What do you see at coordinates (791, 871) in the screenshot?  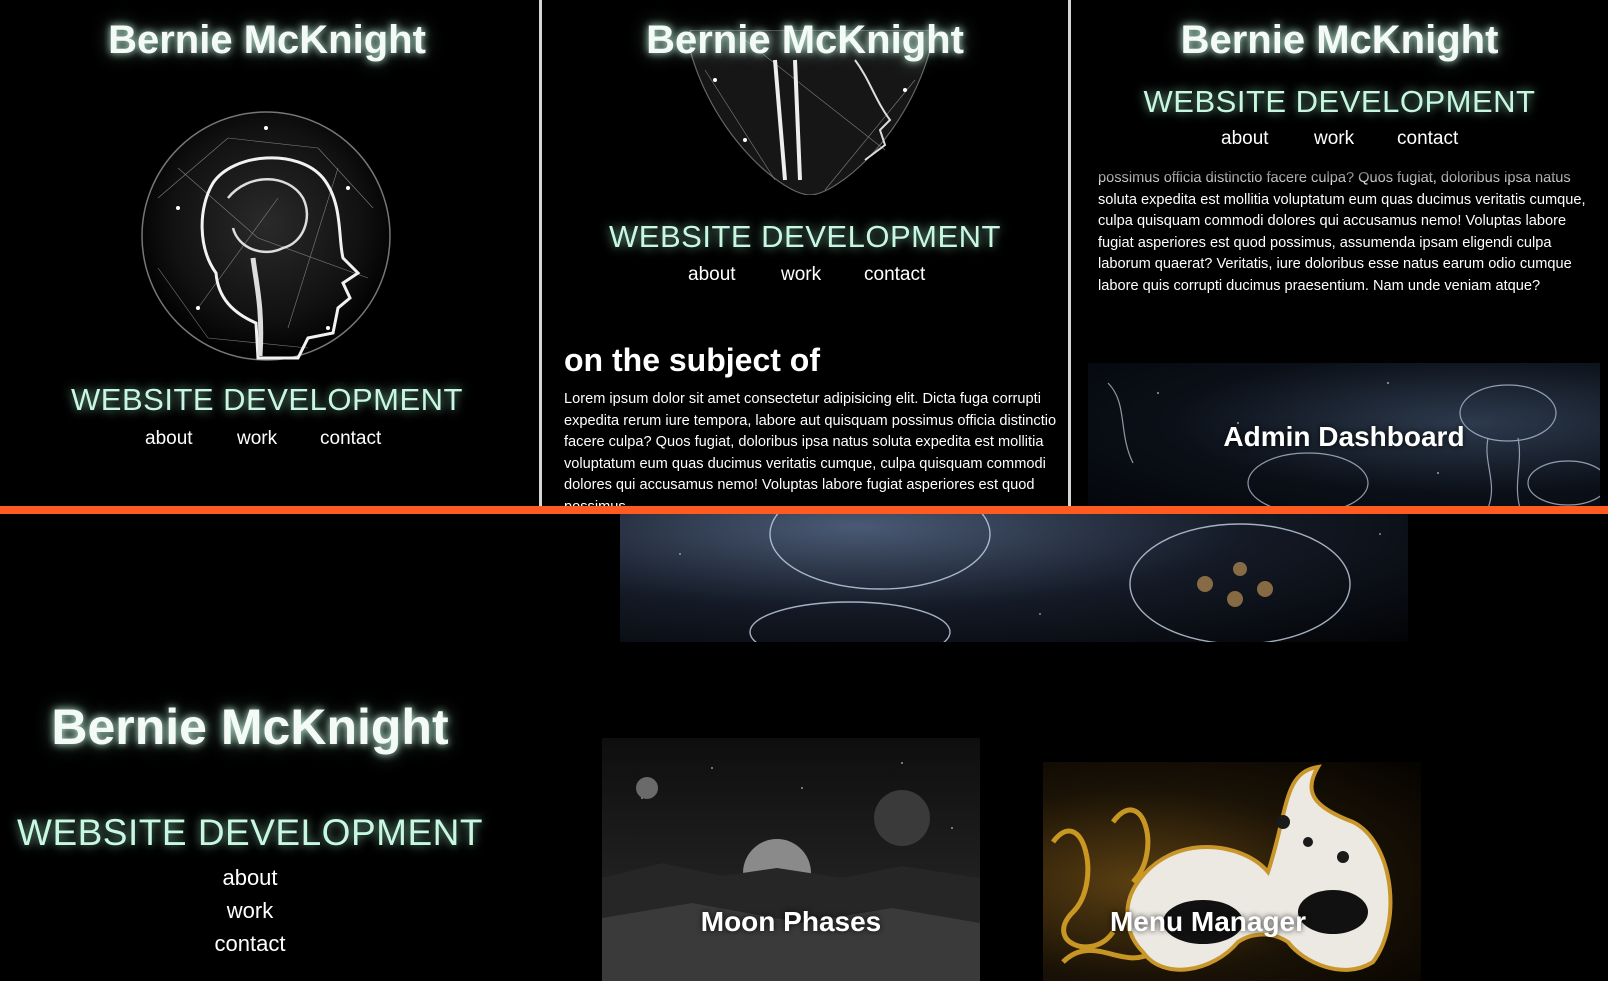 I see `moon-landscape-image` at bounding box center [791, 871].